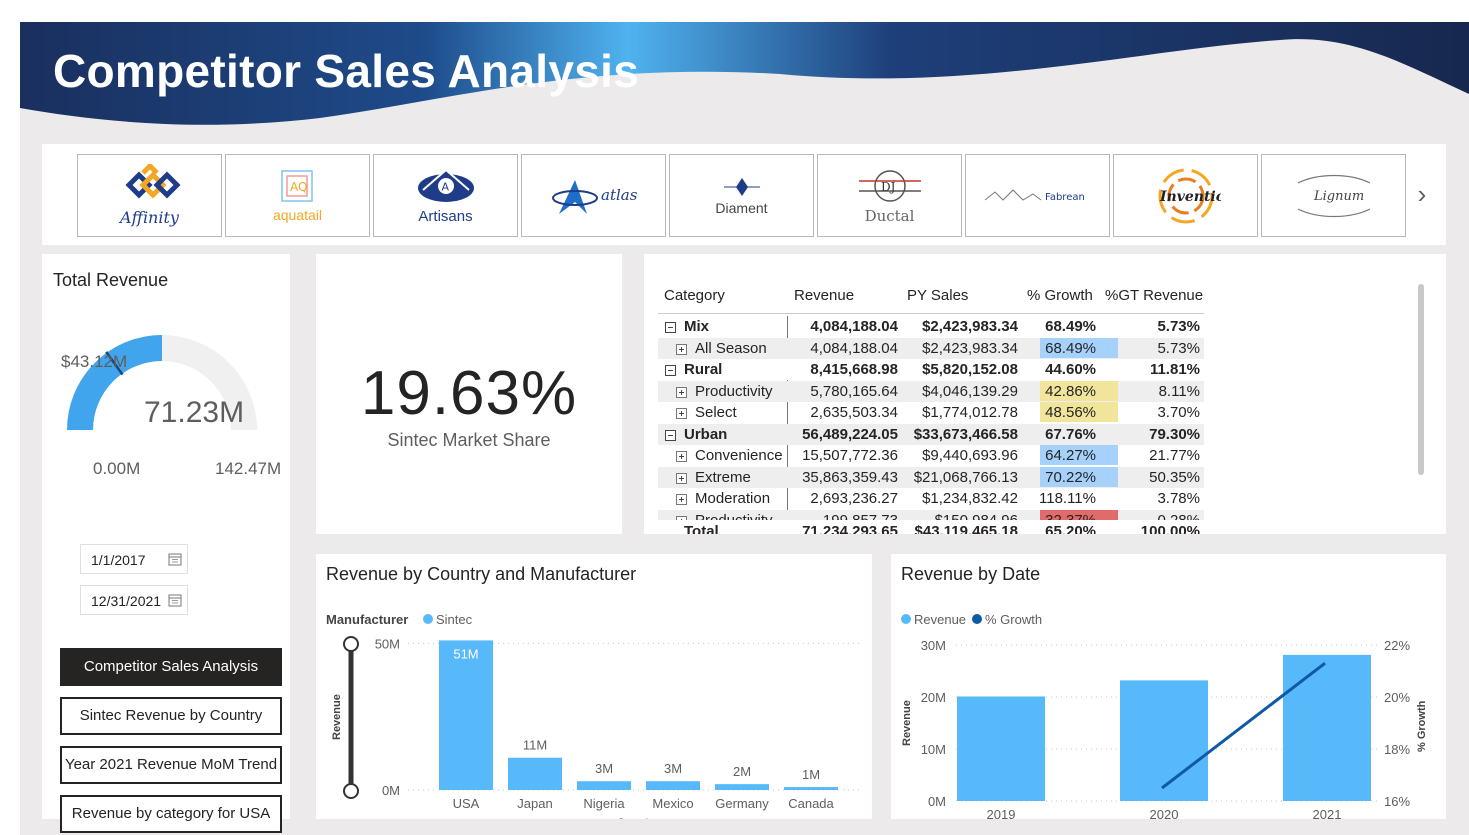 The width and height of the screenshot is (1469, 835). I want to click on bar-germany, so click(742, 787).